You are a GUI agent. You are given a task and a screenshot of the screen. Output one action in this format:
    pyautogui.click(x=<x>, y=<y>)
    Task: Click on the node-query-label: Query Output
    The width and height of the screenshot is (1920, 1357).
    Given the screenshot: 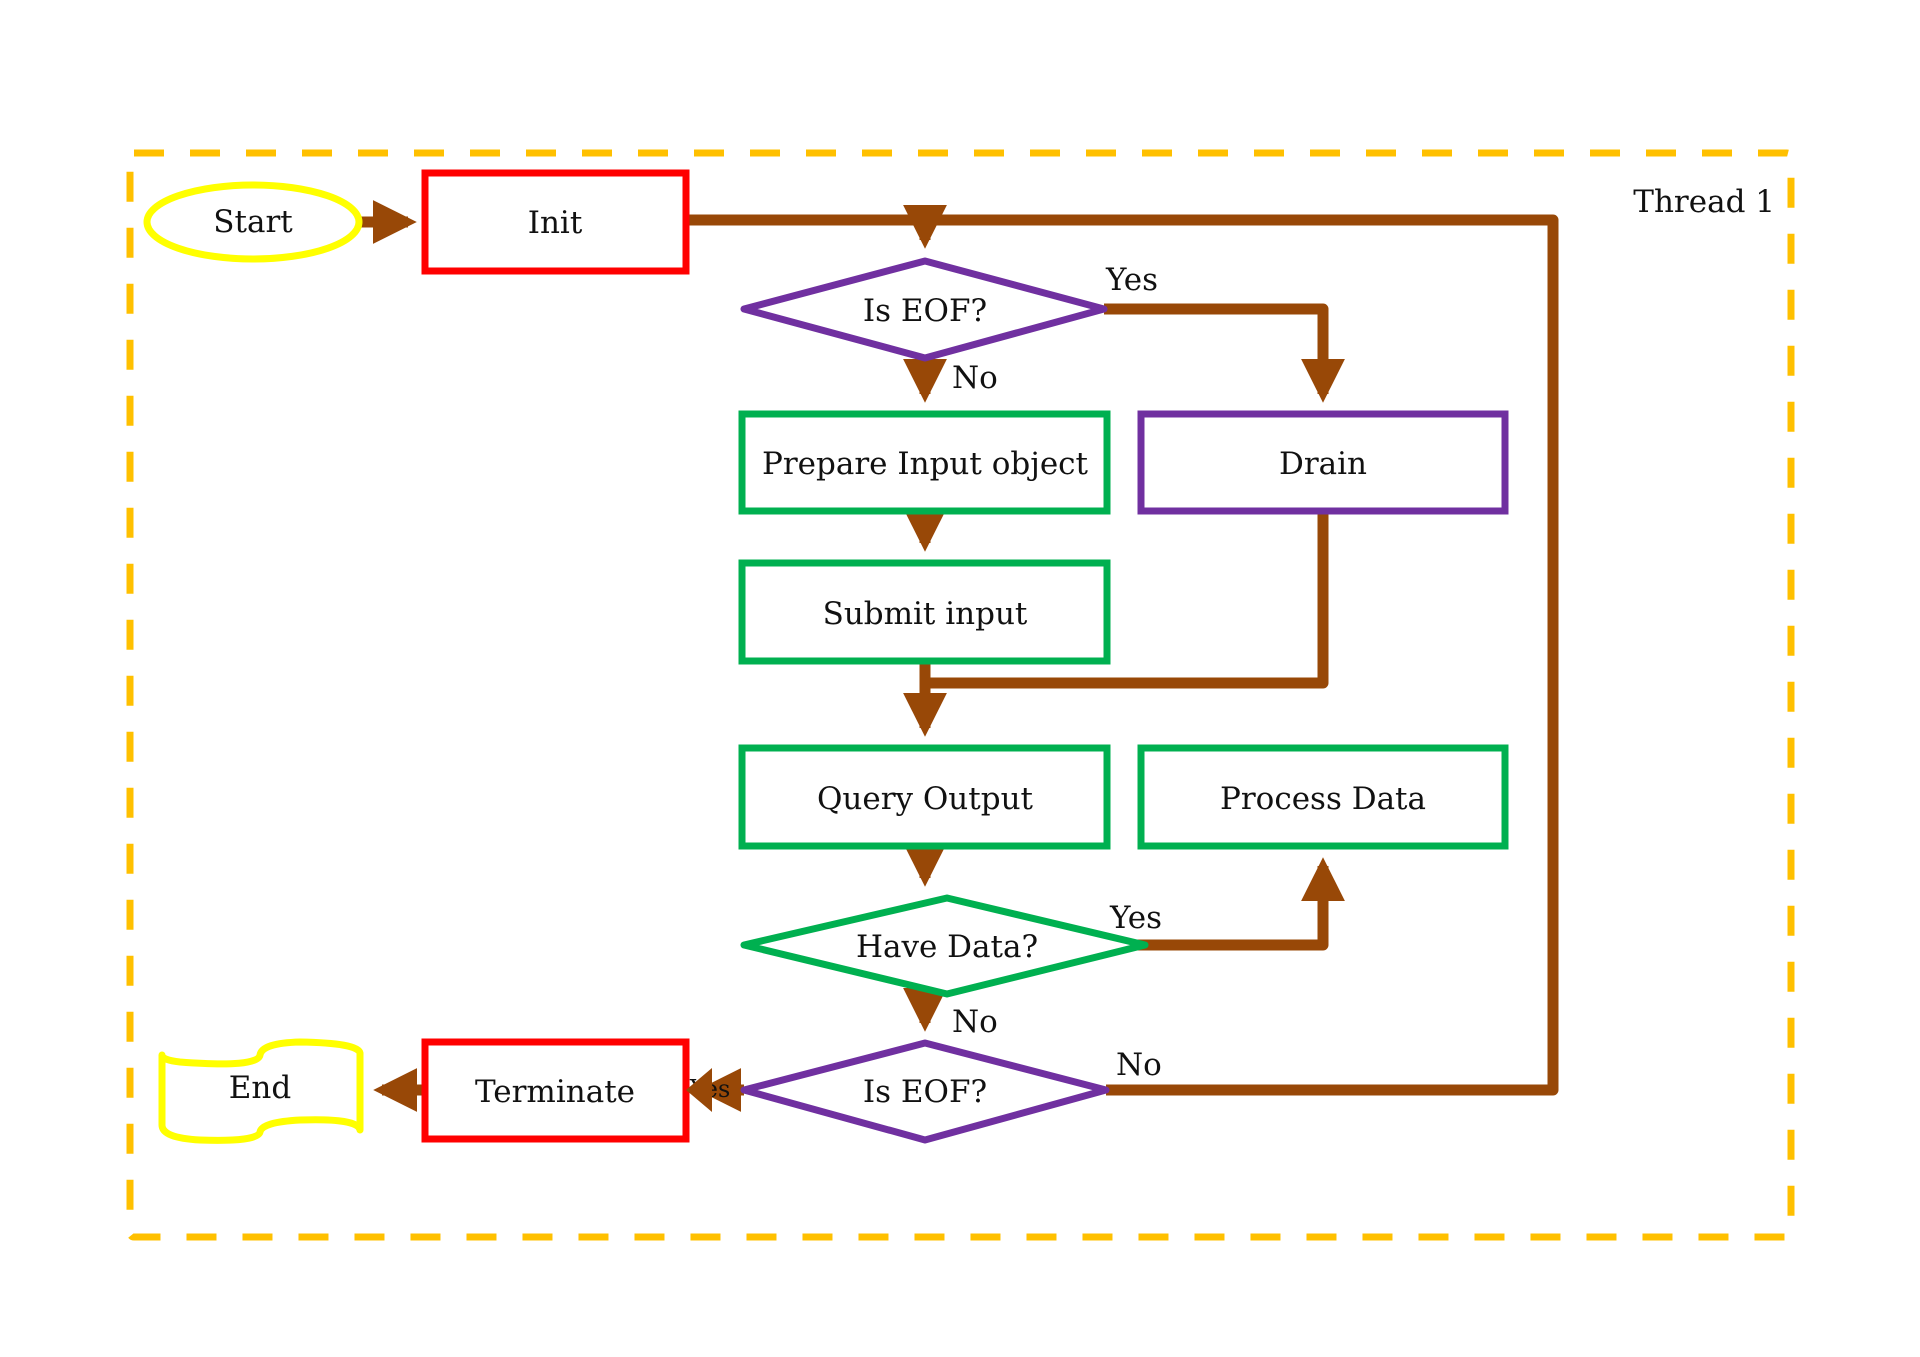 What is the action you would take?
    pyautogui.click(x=925, y=799)
    